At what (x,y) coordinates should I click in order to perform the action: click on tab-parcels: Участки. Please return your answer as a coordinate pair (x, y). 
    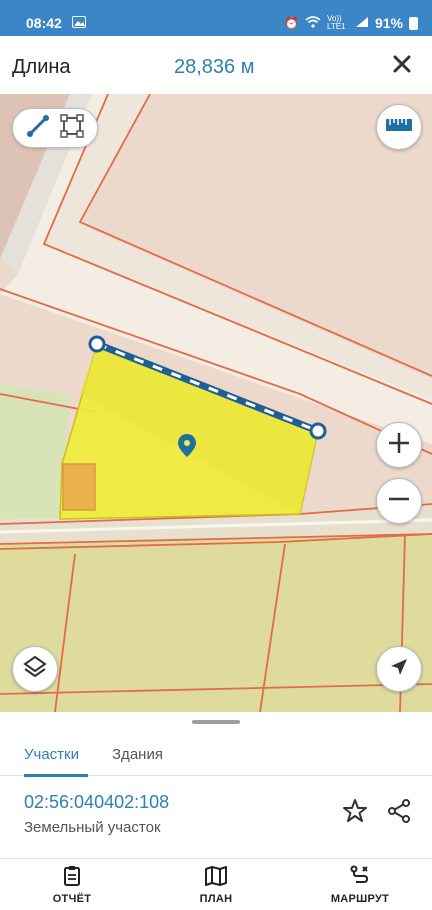
    Looking at the image, I should click on (51, 754).